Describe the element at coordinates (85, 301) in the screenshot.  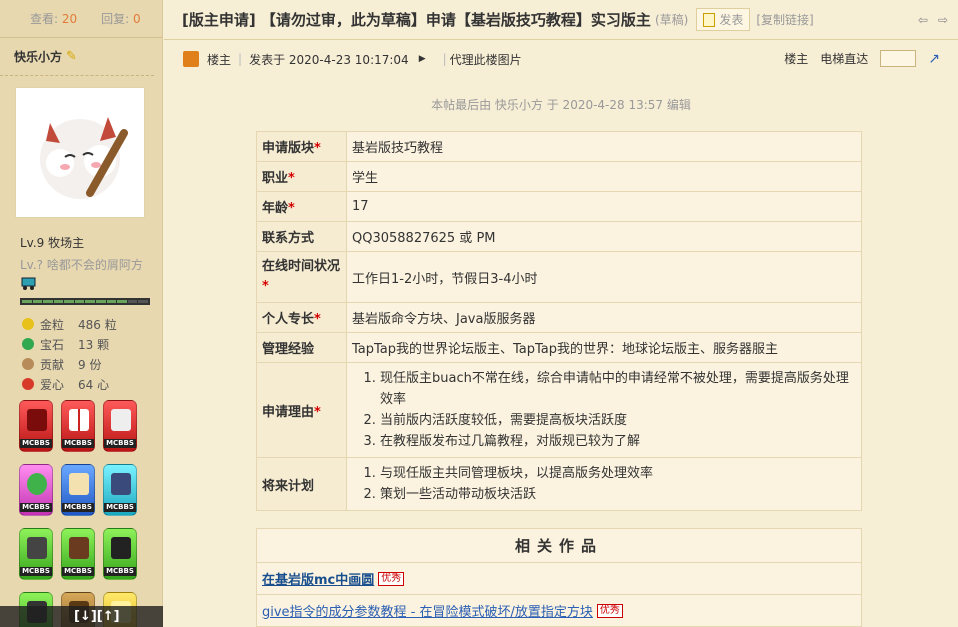
I see `experience-bar` at that location.